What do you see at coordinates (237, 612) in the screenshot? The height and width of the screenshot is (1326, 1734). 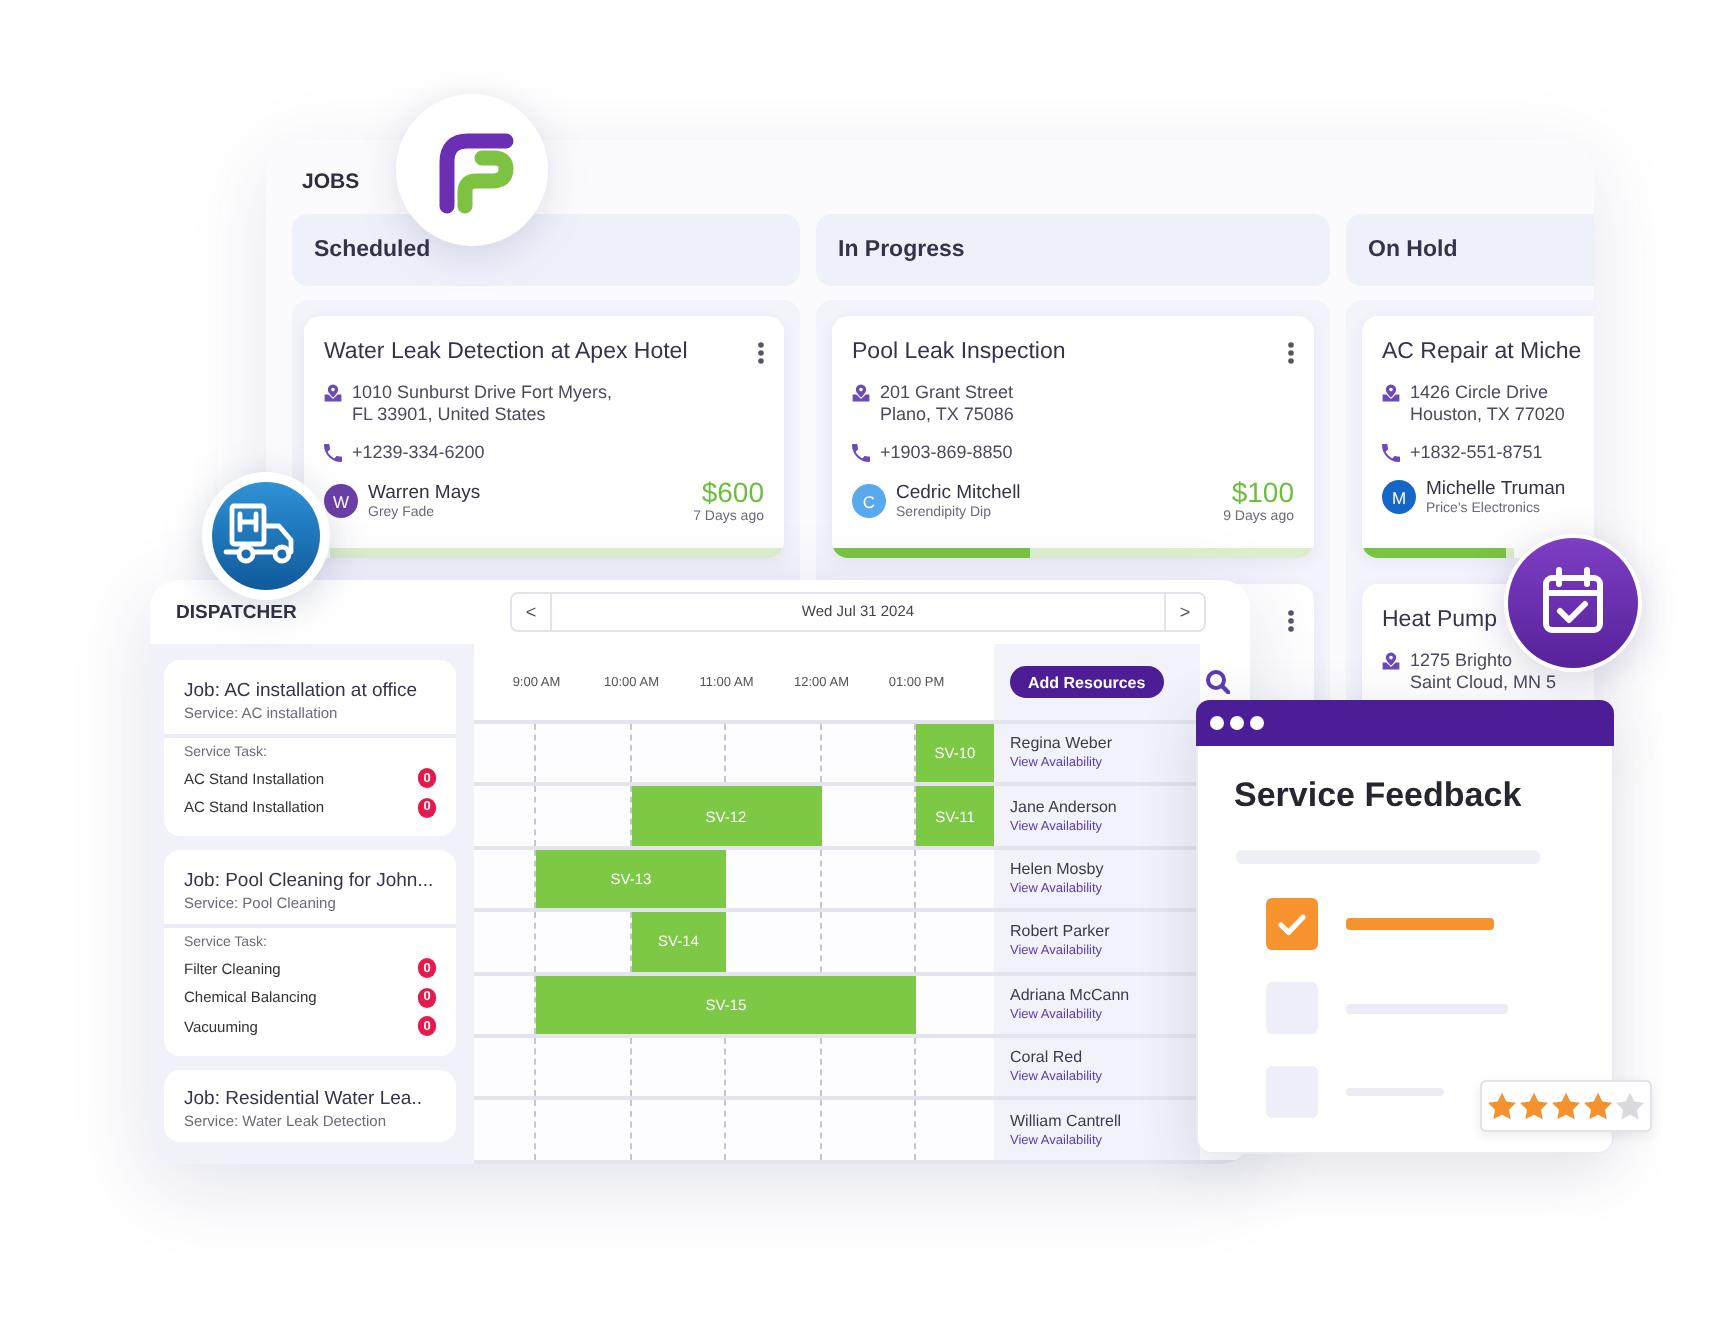 I see `panel-title: DISPATCHER` at bounding box center [237, 612].